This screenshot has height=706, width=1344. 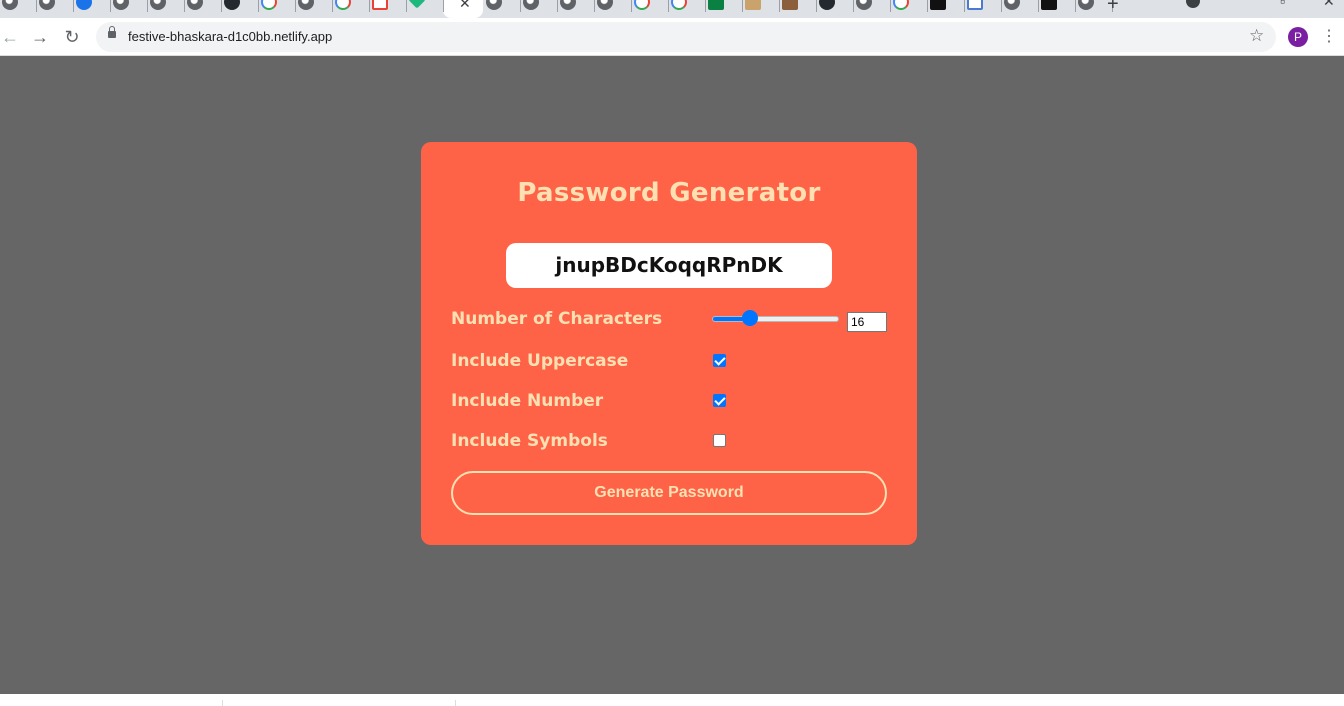 I want to click on document-icon, so click(x=753, y=5).